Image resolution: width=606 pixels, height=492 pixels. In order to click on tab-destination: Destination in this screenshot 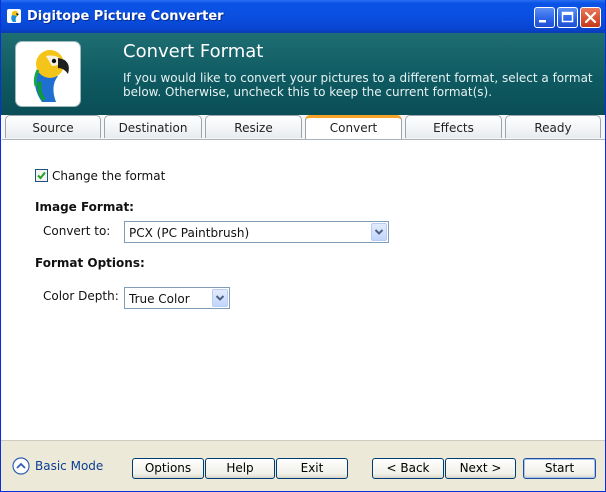, I will do `click(153, 126)`.